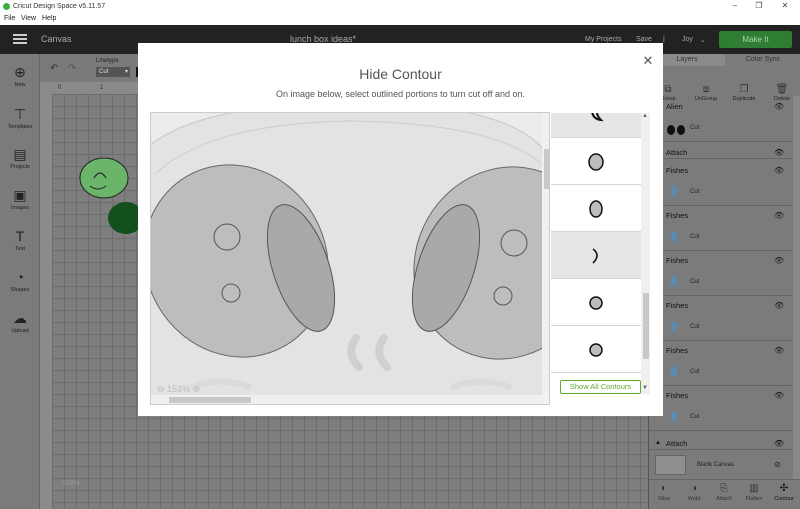  What do you see at coordinates (785, 7) in the screenshot?
I see `close-window-button: ✕` at bounding box center [785, 7].